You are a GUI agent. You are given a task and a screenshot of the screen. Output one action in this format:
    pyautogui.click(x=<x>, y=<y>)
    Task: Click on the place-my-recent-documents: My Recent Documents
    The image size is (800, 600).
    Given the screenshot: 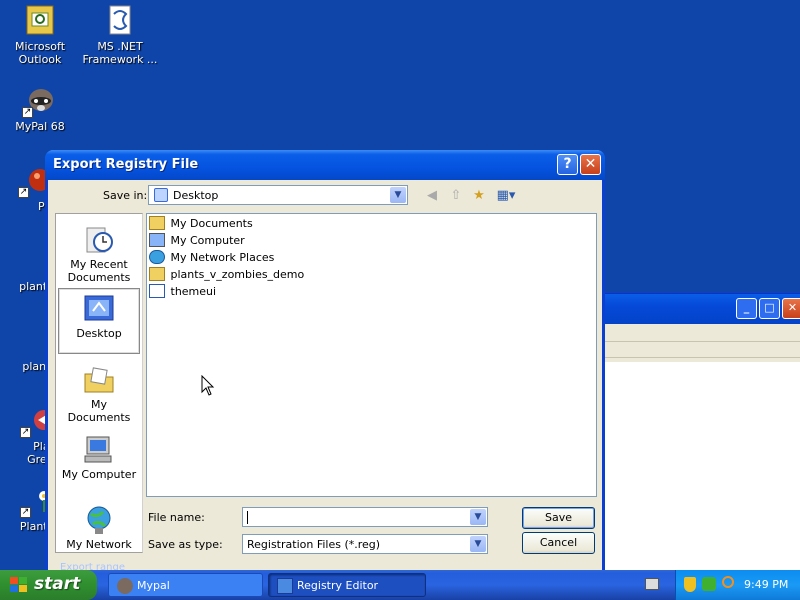 What is the action you would take?
    pyautogui.click(x=99, y=253)
    